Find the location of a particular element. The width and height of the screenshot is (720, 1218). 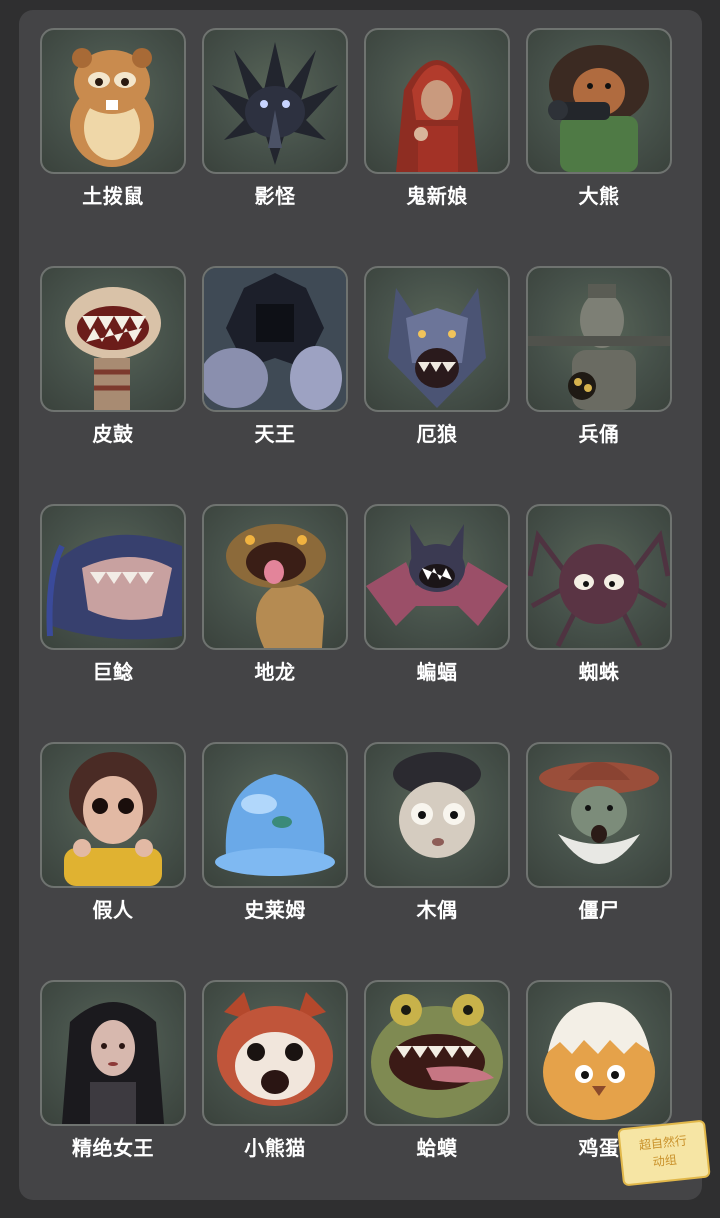

egg-chick-icon is located at coordinates (599, 1053).